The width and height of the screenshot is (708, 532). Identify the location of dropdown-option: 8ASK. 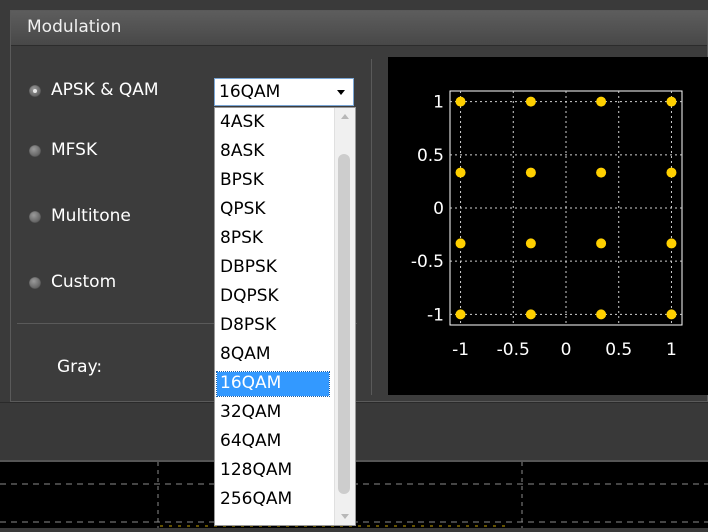
(273, 152).